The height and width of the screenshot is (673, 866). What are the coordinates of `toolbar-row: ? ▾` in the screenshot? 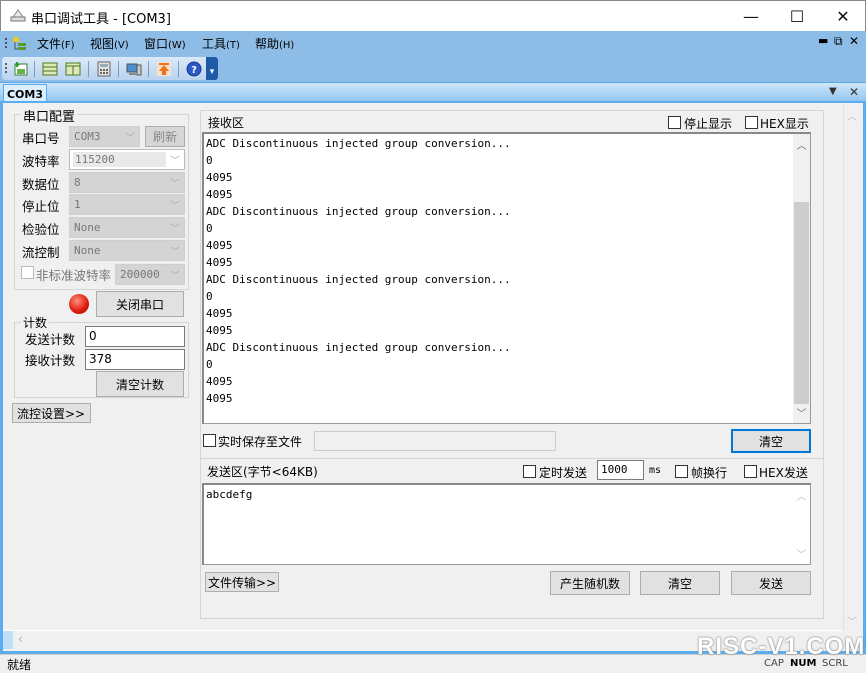 It's located at (433, 68).